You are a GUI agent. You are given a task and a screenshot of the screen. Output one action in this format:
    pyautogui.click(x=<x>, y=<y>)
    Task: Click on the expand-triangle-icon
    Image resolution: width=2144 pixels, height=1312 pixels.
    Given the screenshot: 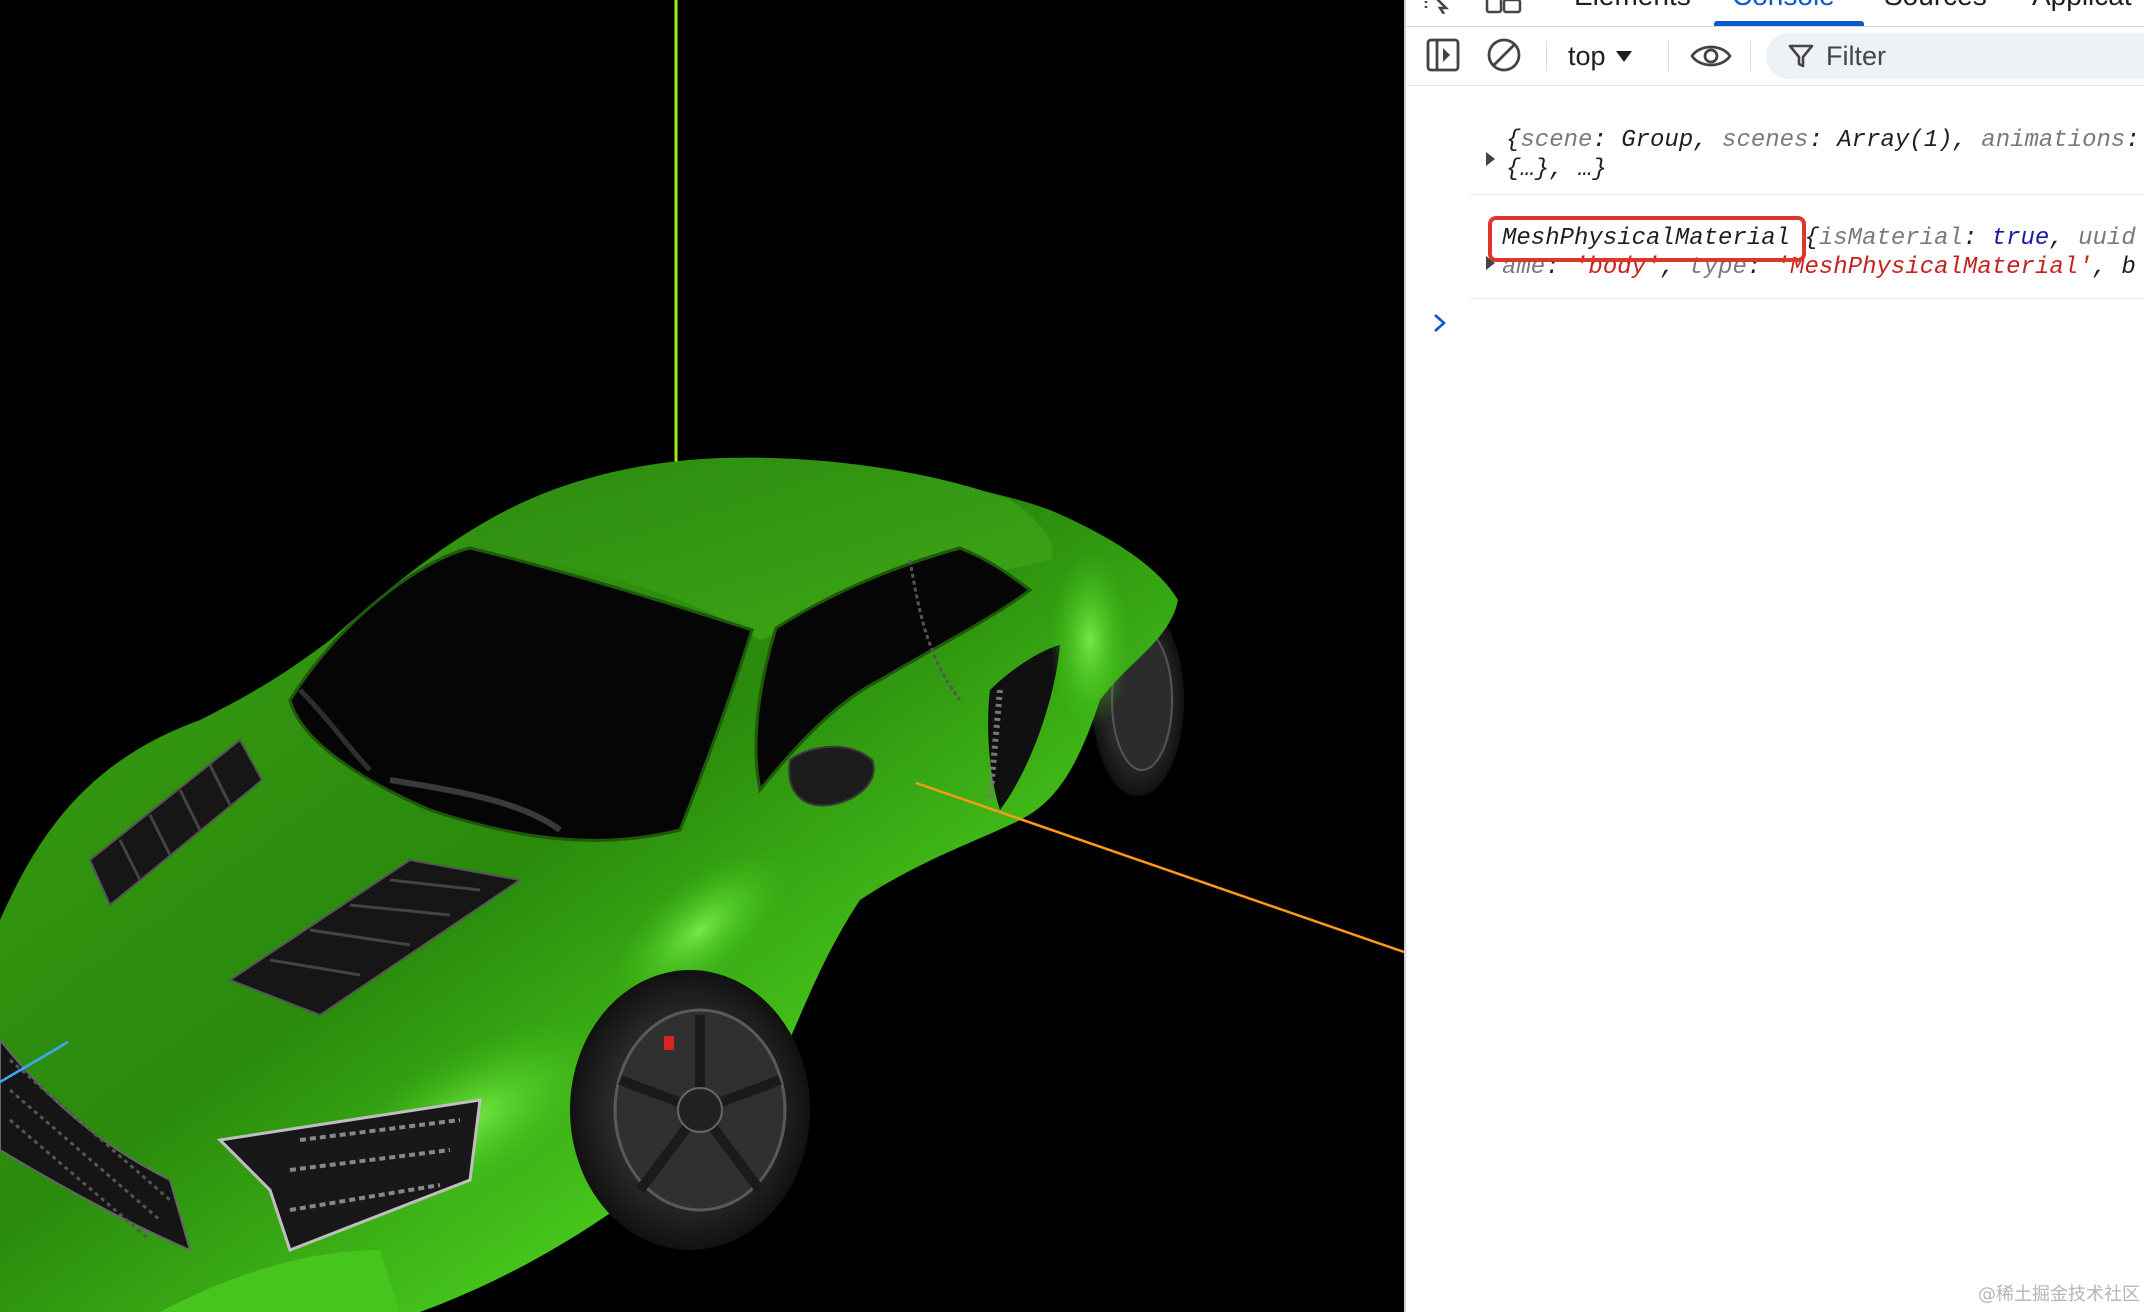 What is the action you would take?
    pyautogui.click(x=1490, y=159)
    